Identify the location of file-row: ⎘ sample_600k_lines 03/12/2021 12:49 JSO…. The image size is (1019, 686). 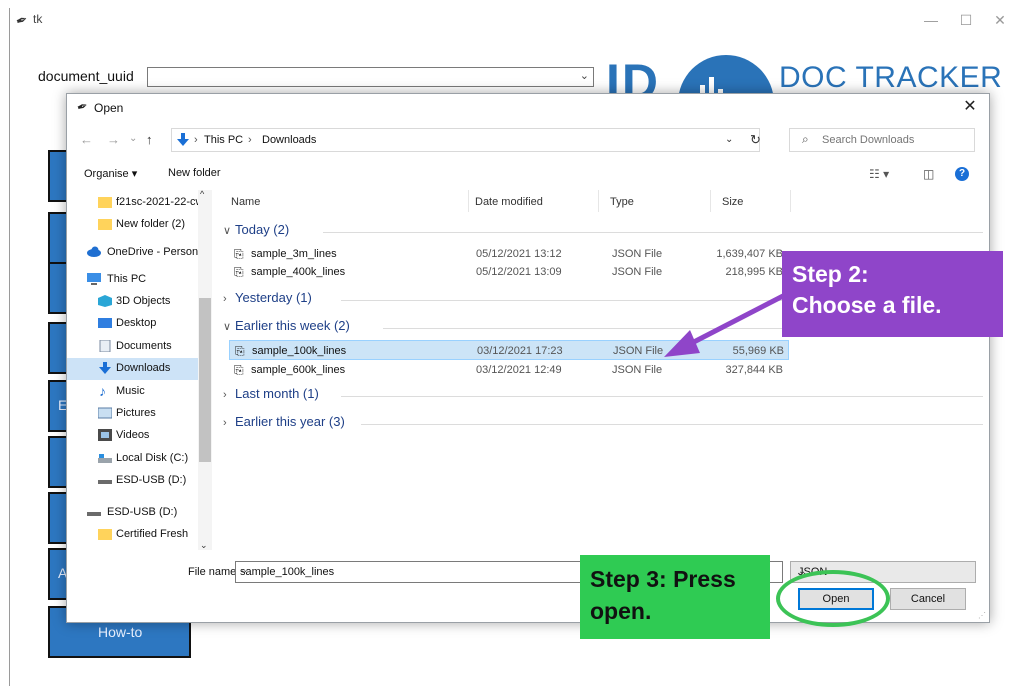
(509, 370).